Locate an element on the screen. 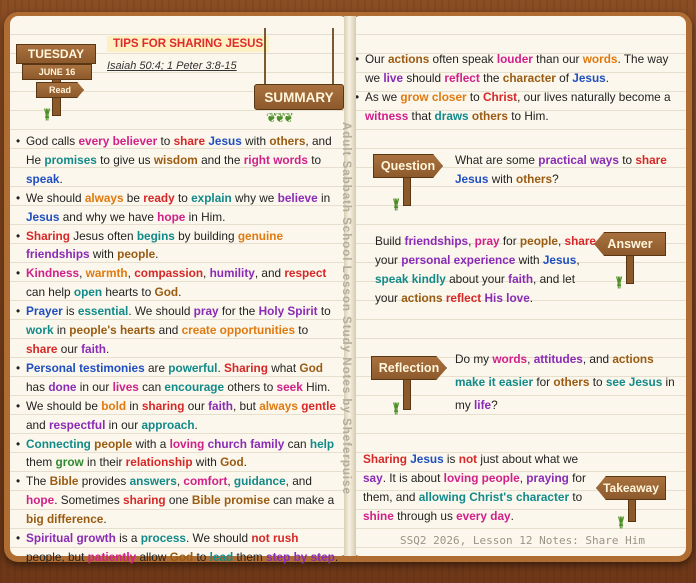 This screenshot has height=583, width=696. text-run: is is located at coordinates (451, 459).